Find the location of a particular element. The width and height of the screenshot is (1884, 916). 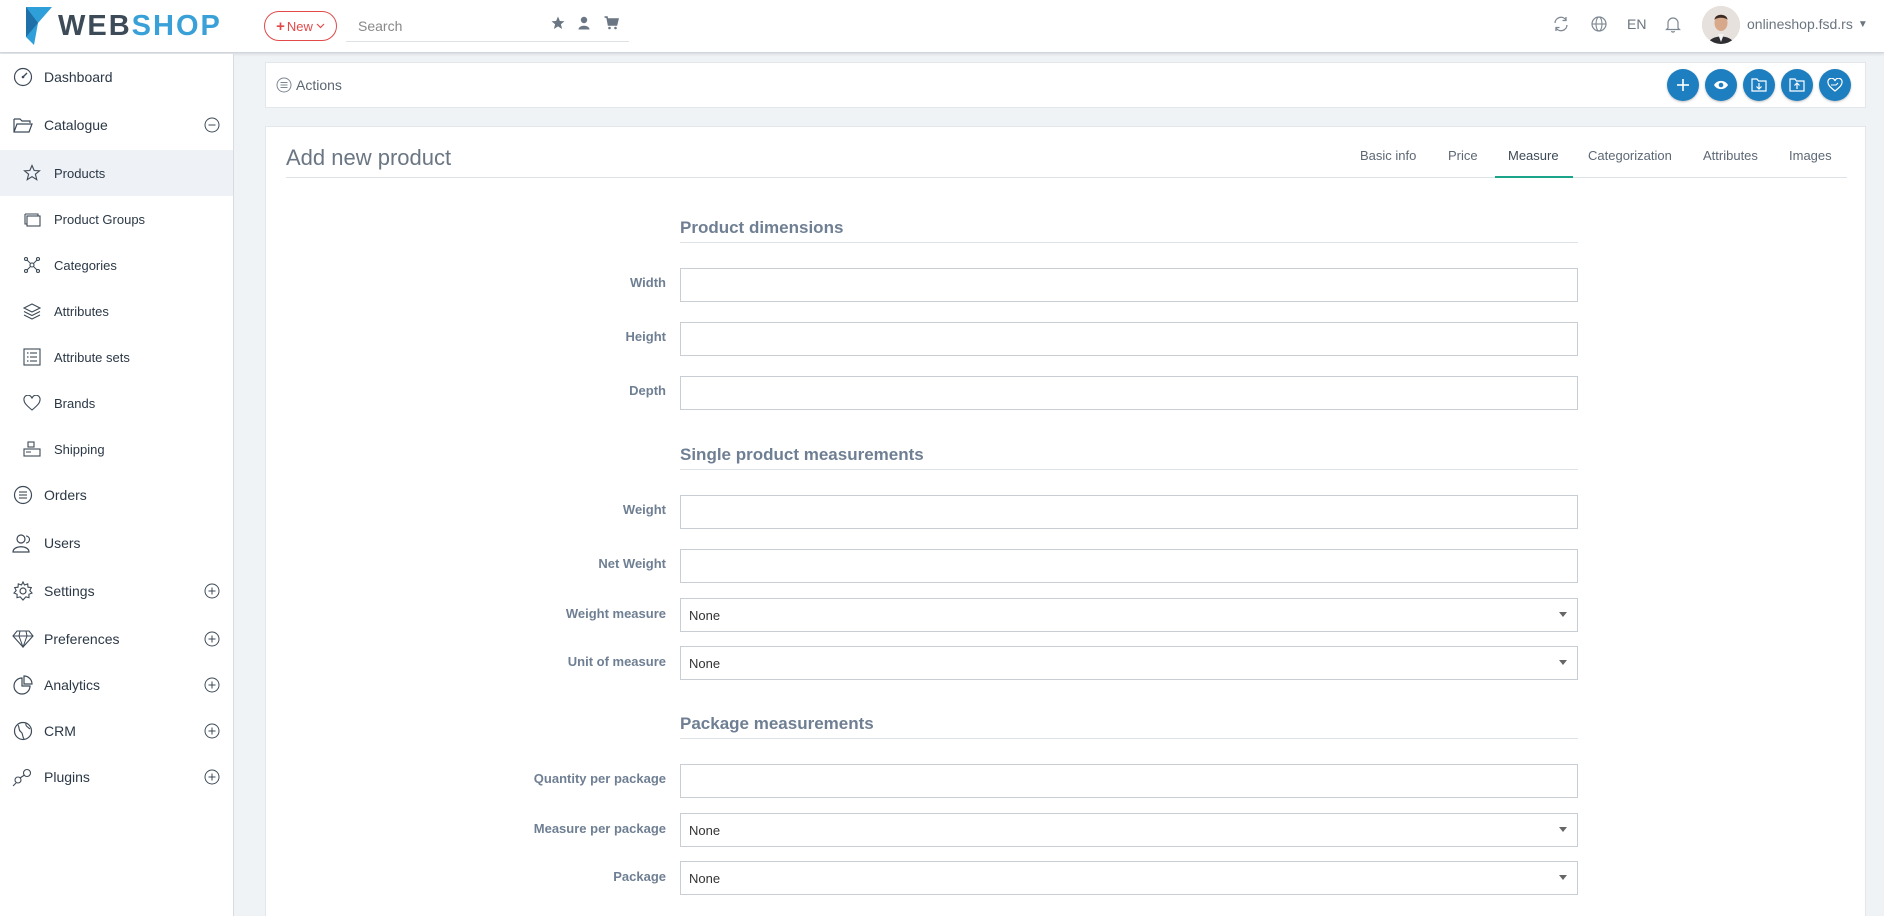

weight-measure-value: None is located at coordinates (705, 615).